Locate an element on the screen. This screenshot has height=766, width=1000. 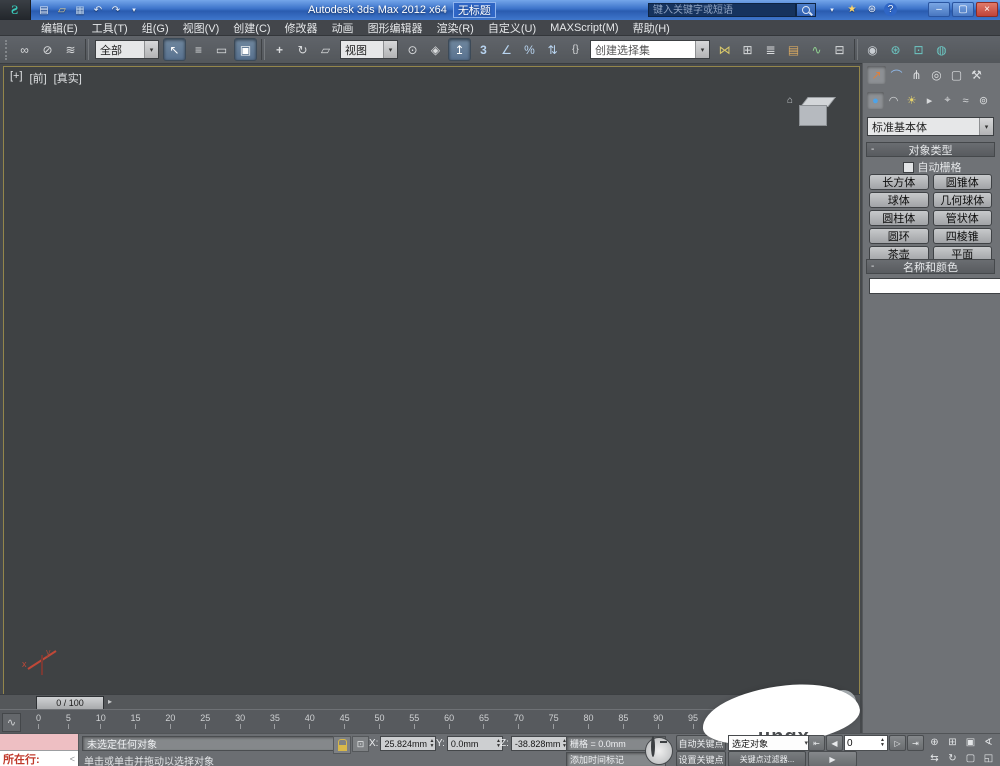
rollout-object-type: - 对象类型 is located at coordinates (930, 149).